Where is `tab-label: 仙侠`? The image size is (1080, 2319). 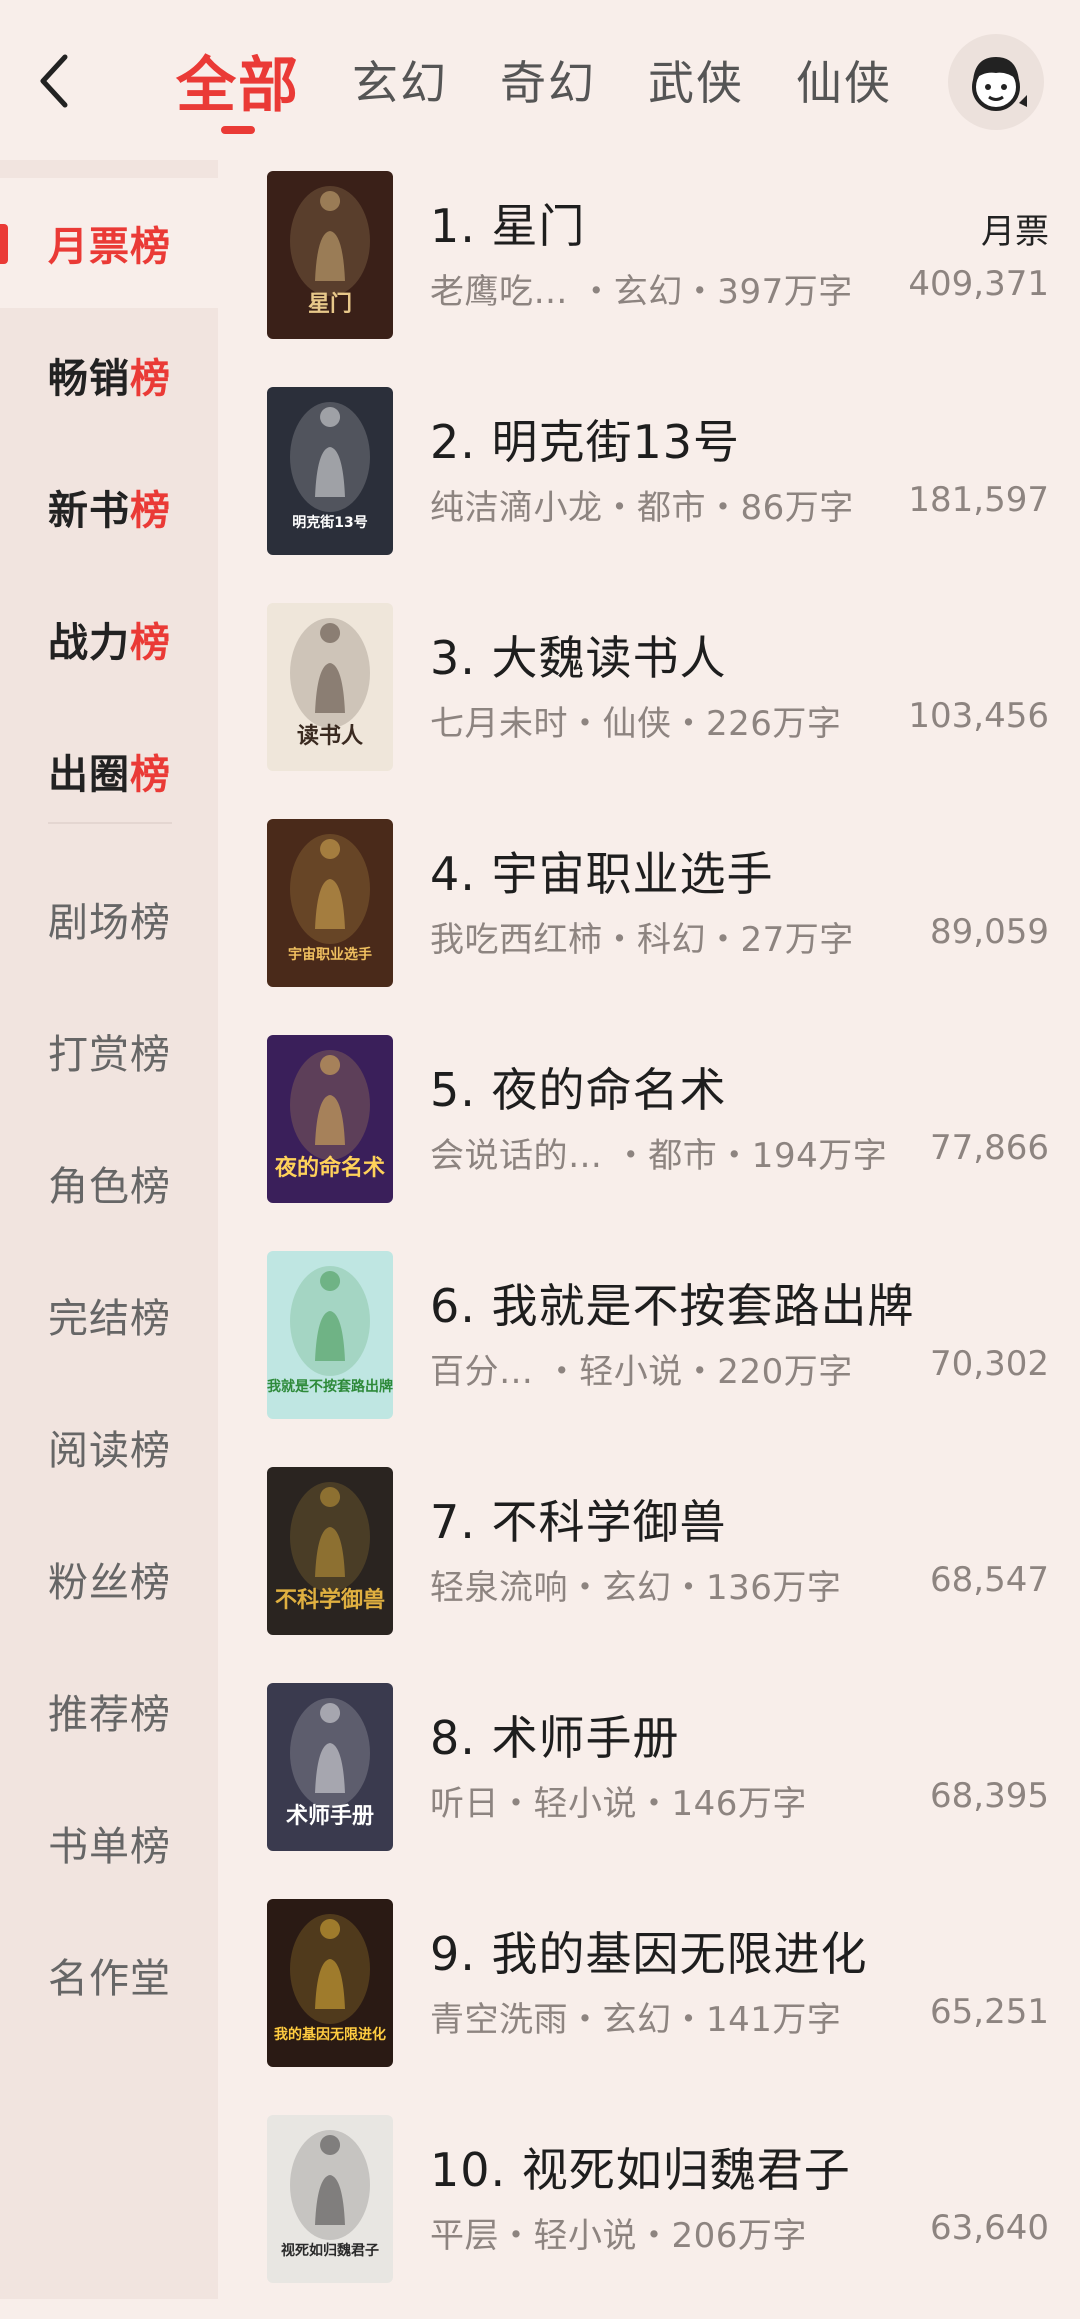 tab-label: 仙侠 is located at coordinates (844, 83).